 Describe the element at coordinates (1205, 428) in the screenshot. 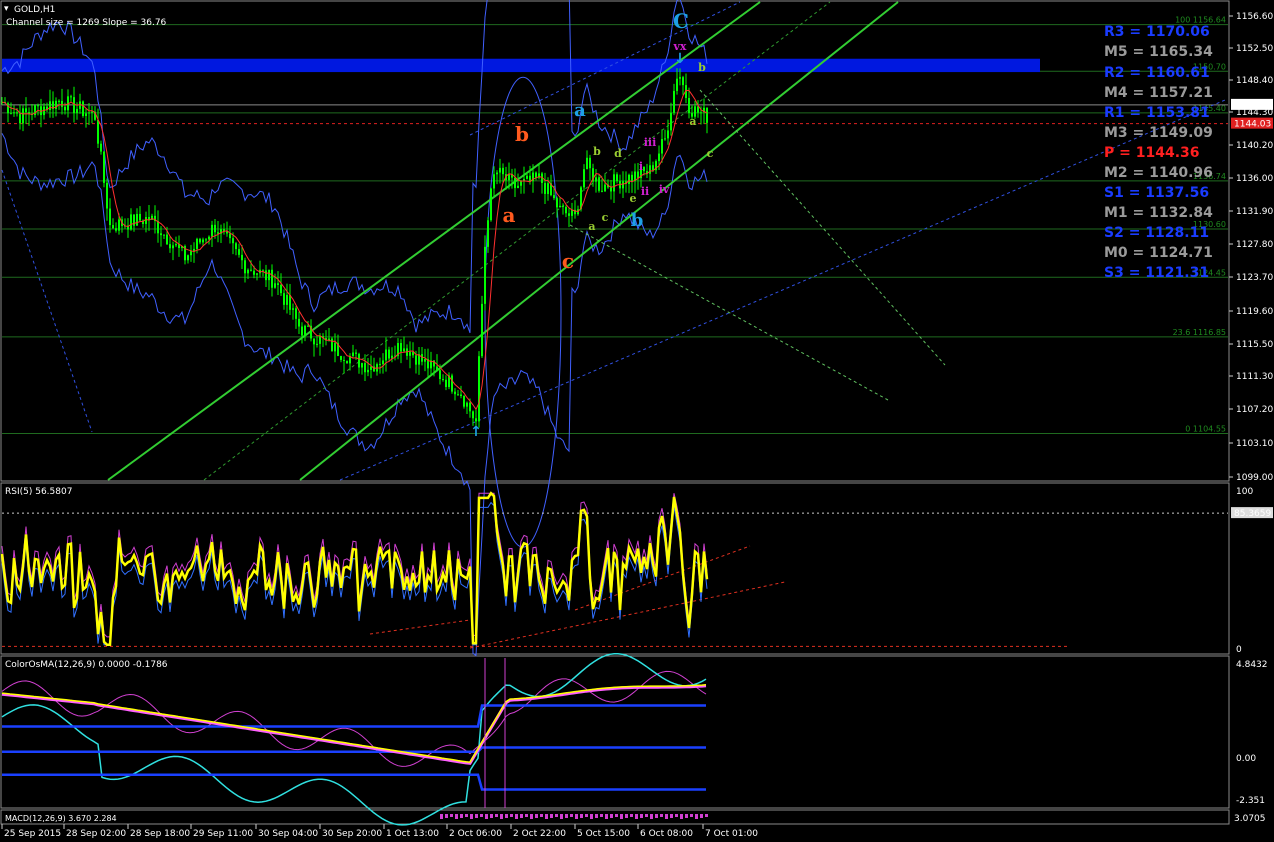

I see `fib-level-label: 0 1104.55` at that location.